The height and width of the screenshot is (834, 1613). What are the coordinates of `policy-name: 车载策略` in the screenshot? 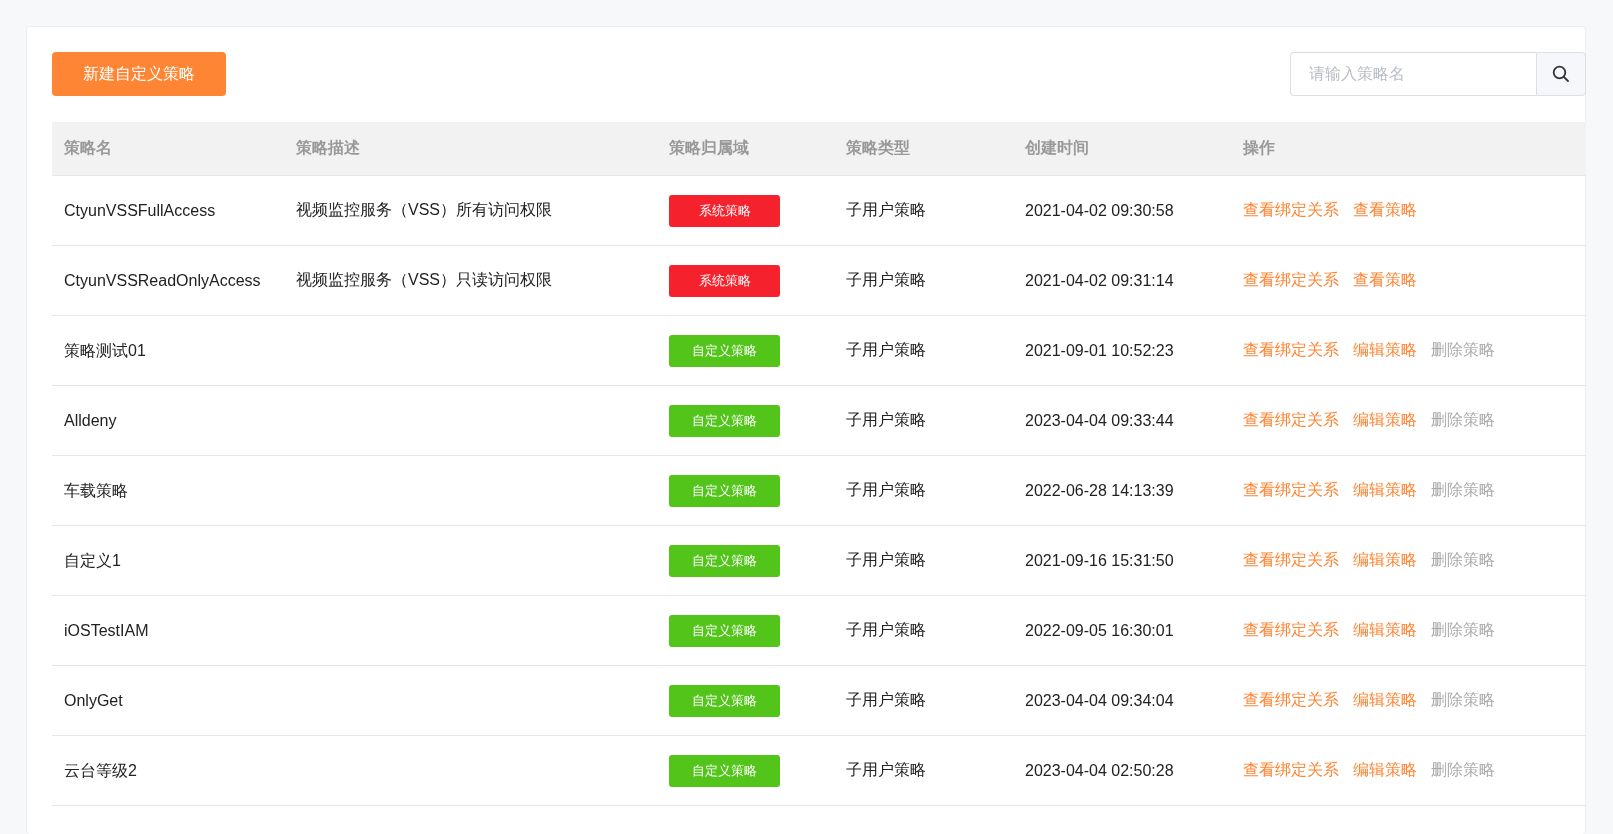 It's located at (96, 490).